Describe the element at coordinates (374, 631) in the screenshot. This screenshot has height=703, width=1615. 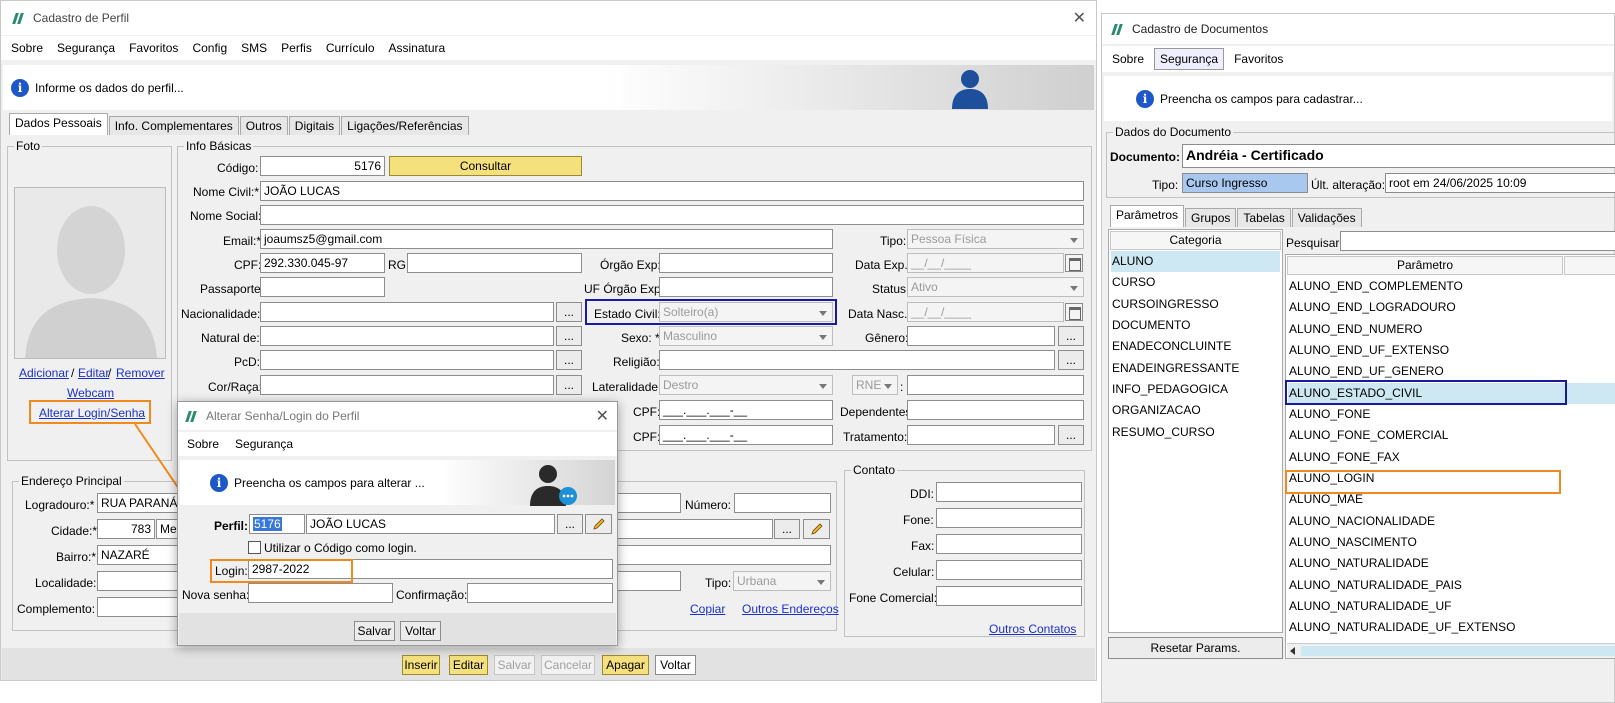
I see `dialog-salvar-button: Salvar` at that location.